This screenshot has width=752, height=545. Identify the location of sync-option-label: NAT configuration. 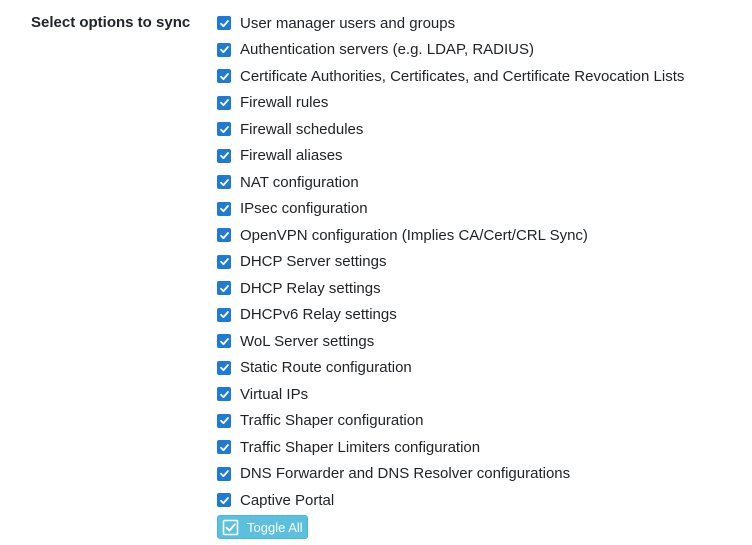
(299, 182).